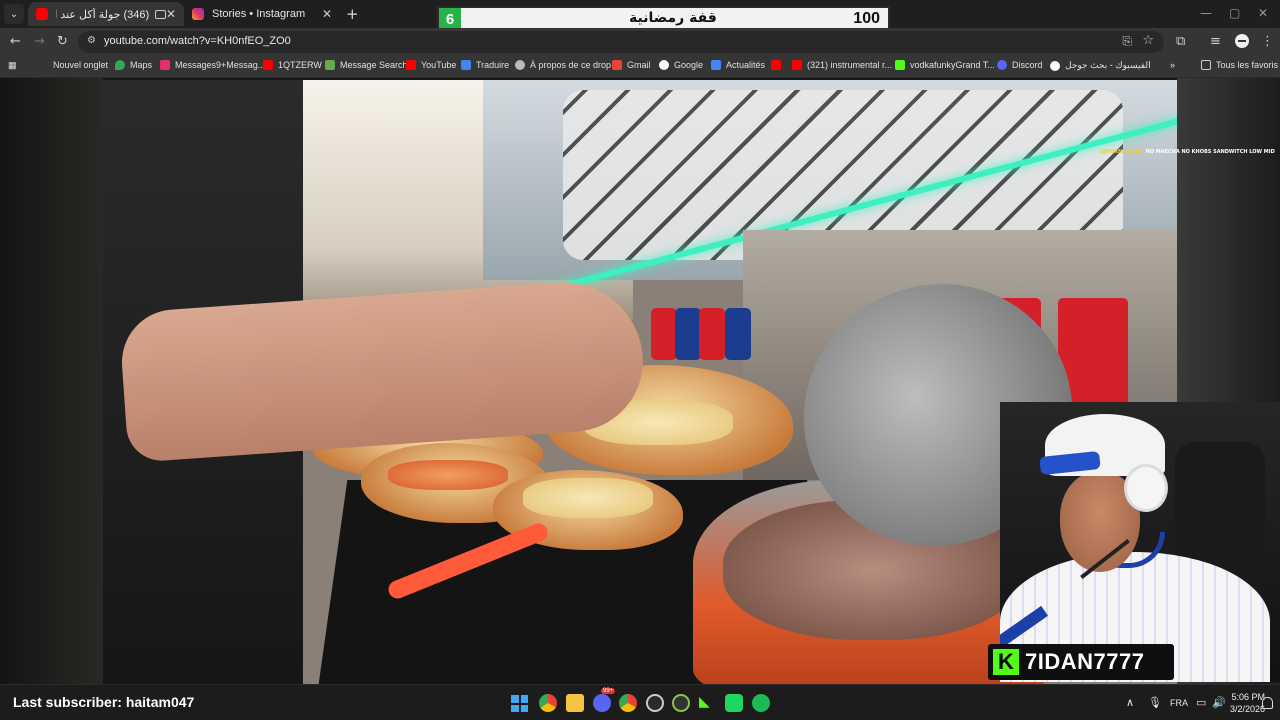 Image resolution: width=1280 pixels, height=720 pixels. Describe the element at coordinates (300, 65) in the screenshot. I see `bookmark-label: 1QTZERW` at that location.